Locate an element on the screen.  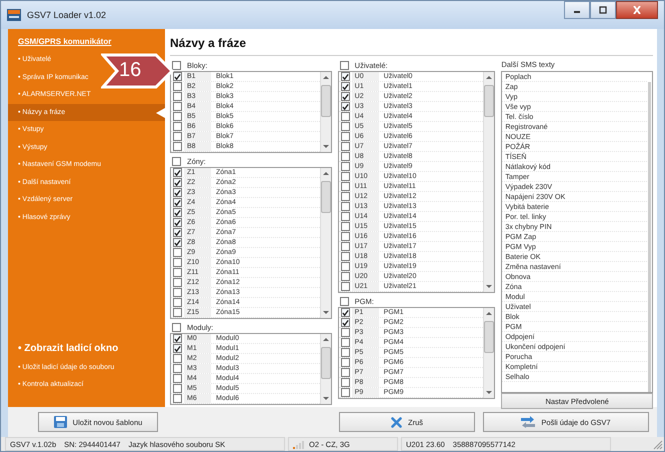
close-icon is located at coordinates (637, 10).